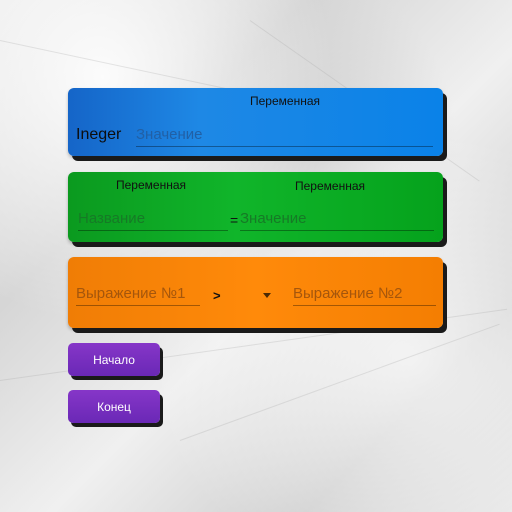  I want to click on expression-1-input, so click(138, 295).